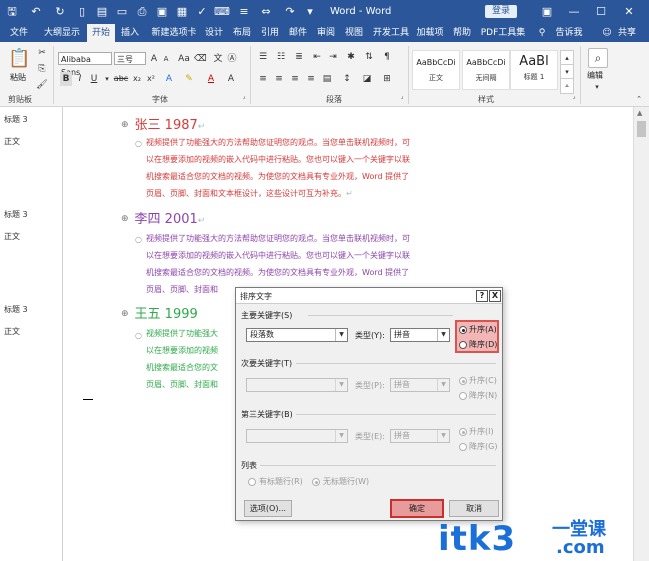 Image resolution: width=649 pixels, height=561 pixels. What do you see at coordinates (310, 12) in the screenshot?
I see `customize-quick-access-icon: ▾` at bounding box center [310, 12].